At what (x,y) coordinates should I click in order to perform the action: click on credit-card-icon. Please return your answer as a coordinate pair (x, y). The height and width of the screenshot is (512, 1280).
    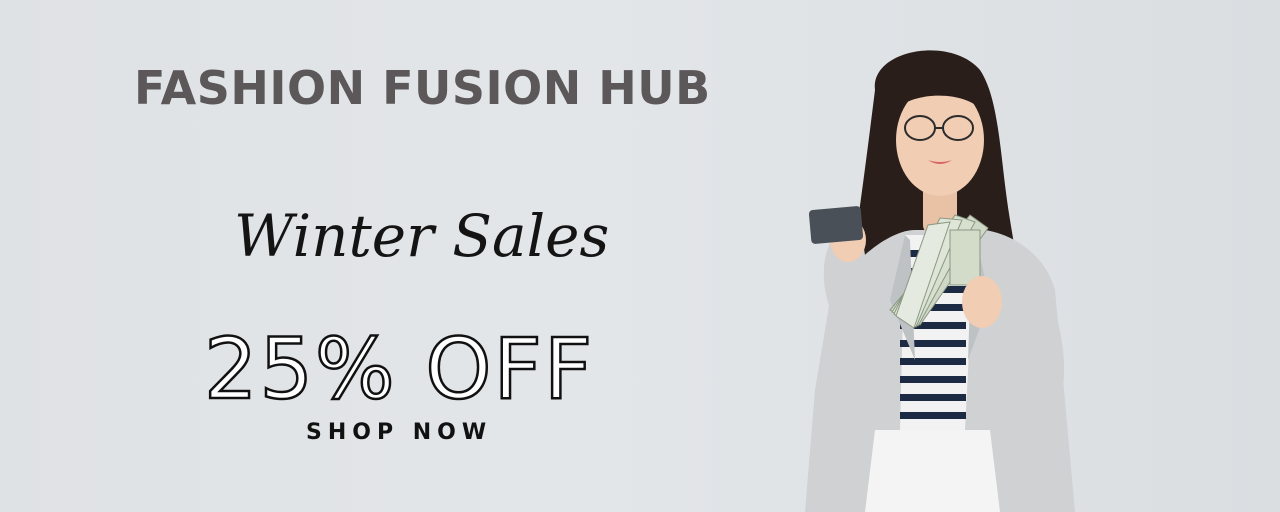
    Looking at the image, I should click on (836, 225).